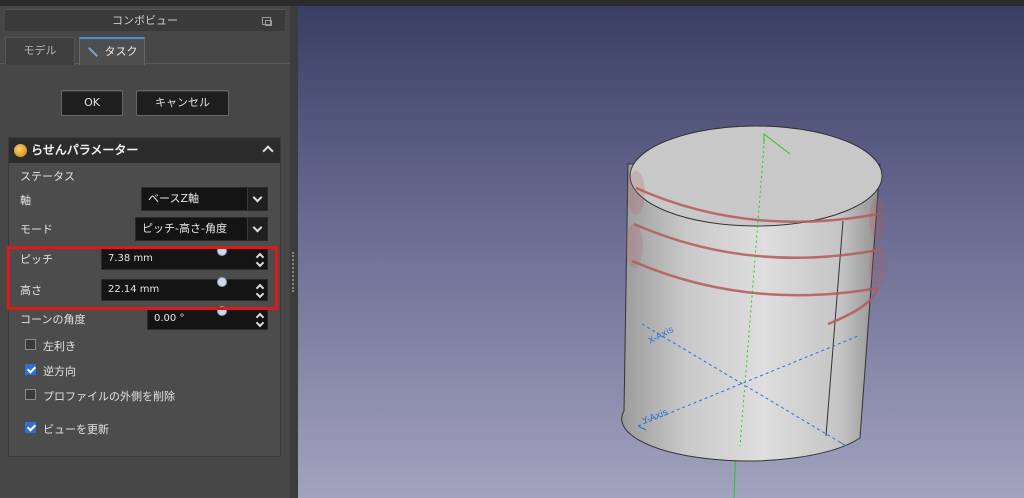 This screenshot has width=1024, height=498. Describe the element at coordinates (25, 200) in the screenshot. I see `axis-label: 軸` at that location.